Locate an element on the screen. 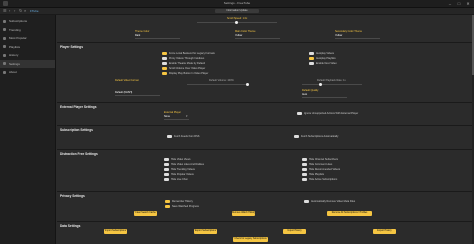 This screenshot has height=244, width=474. theme-color-value: Dark is located at coordinates (137, 35).